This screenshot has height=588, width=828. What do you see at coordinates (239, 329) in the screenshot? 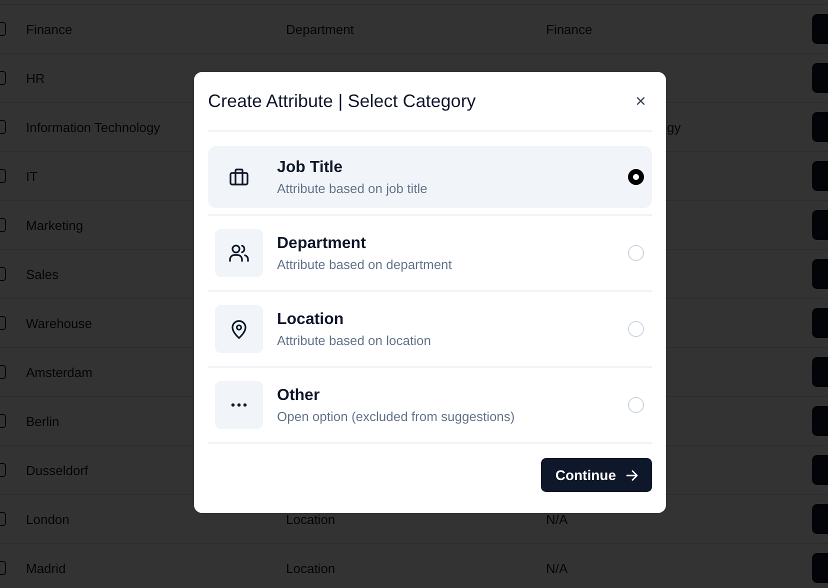
I see `location-pin-icon` at bounding box center [239, 329].